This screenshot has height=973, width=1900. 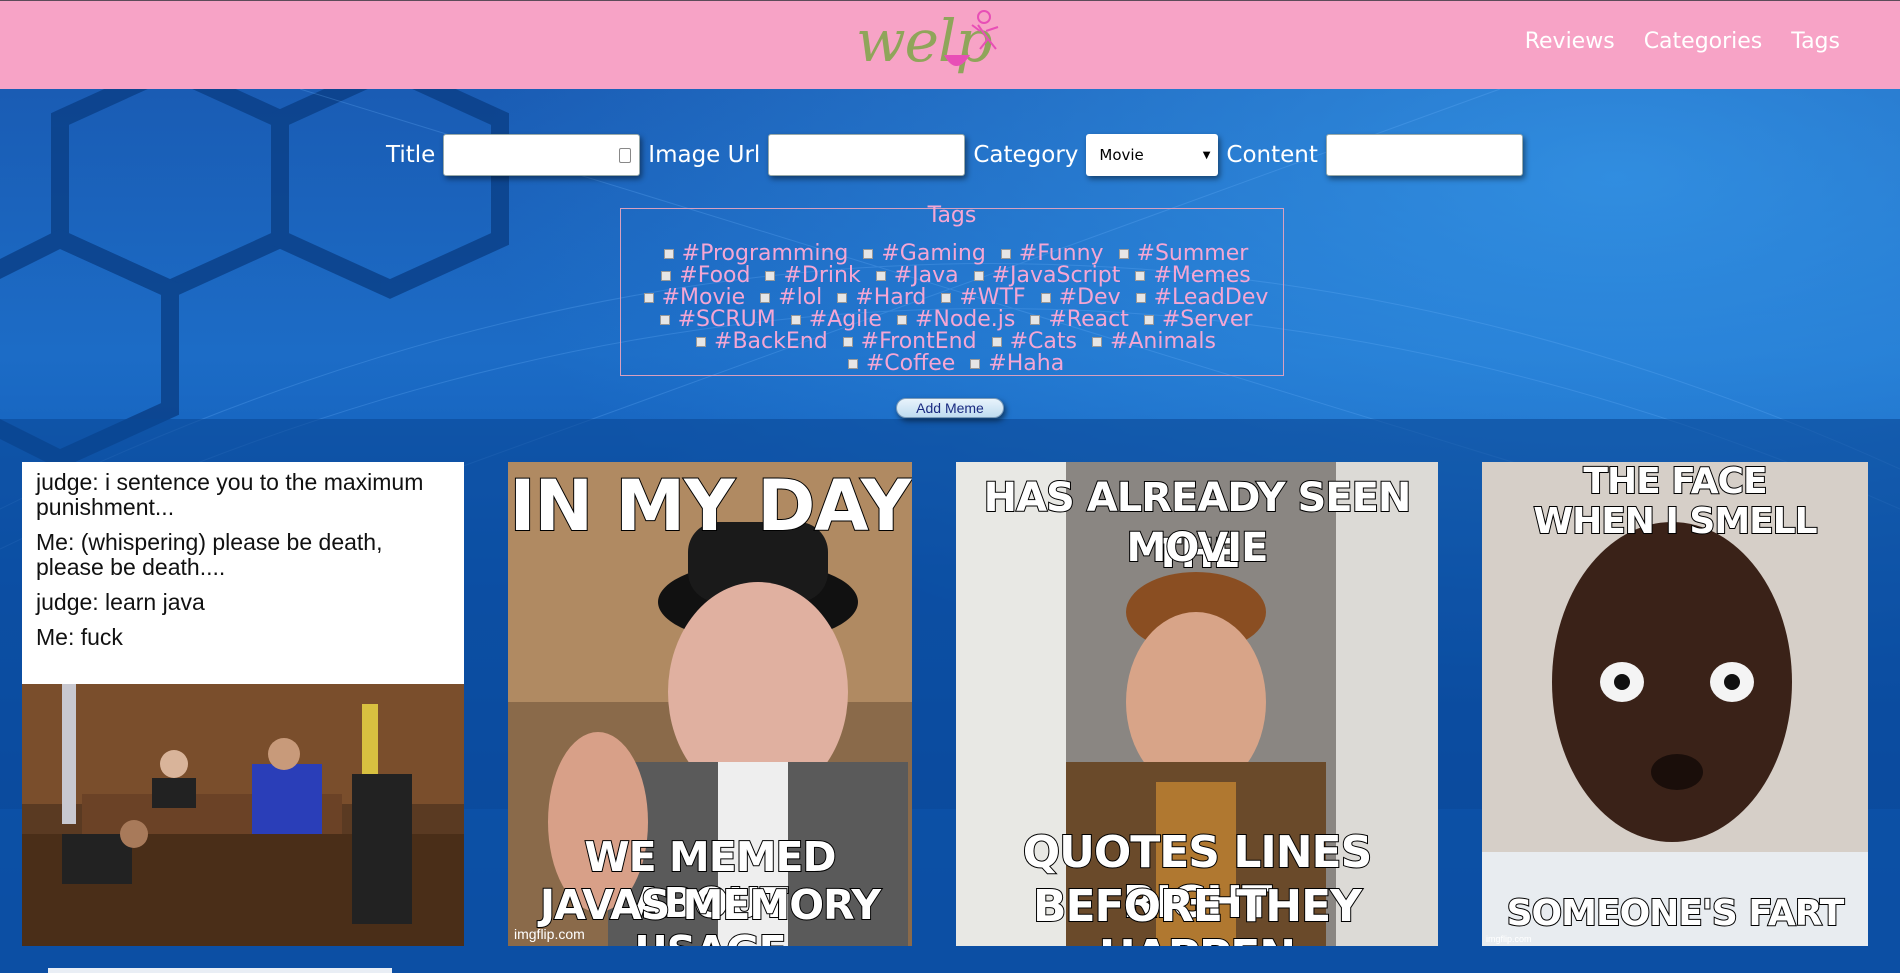 I want to click on nav-tags: Tags, so click(x=1815, y=41).